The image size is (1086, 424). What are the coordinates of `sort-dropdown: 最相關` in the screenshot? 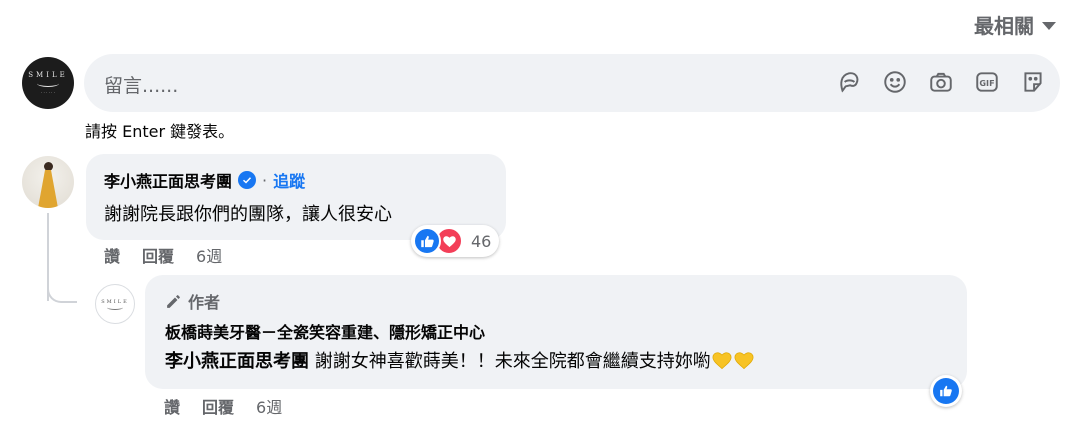 It's located at (1015, 24).